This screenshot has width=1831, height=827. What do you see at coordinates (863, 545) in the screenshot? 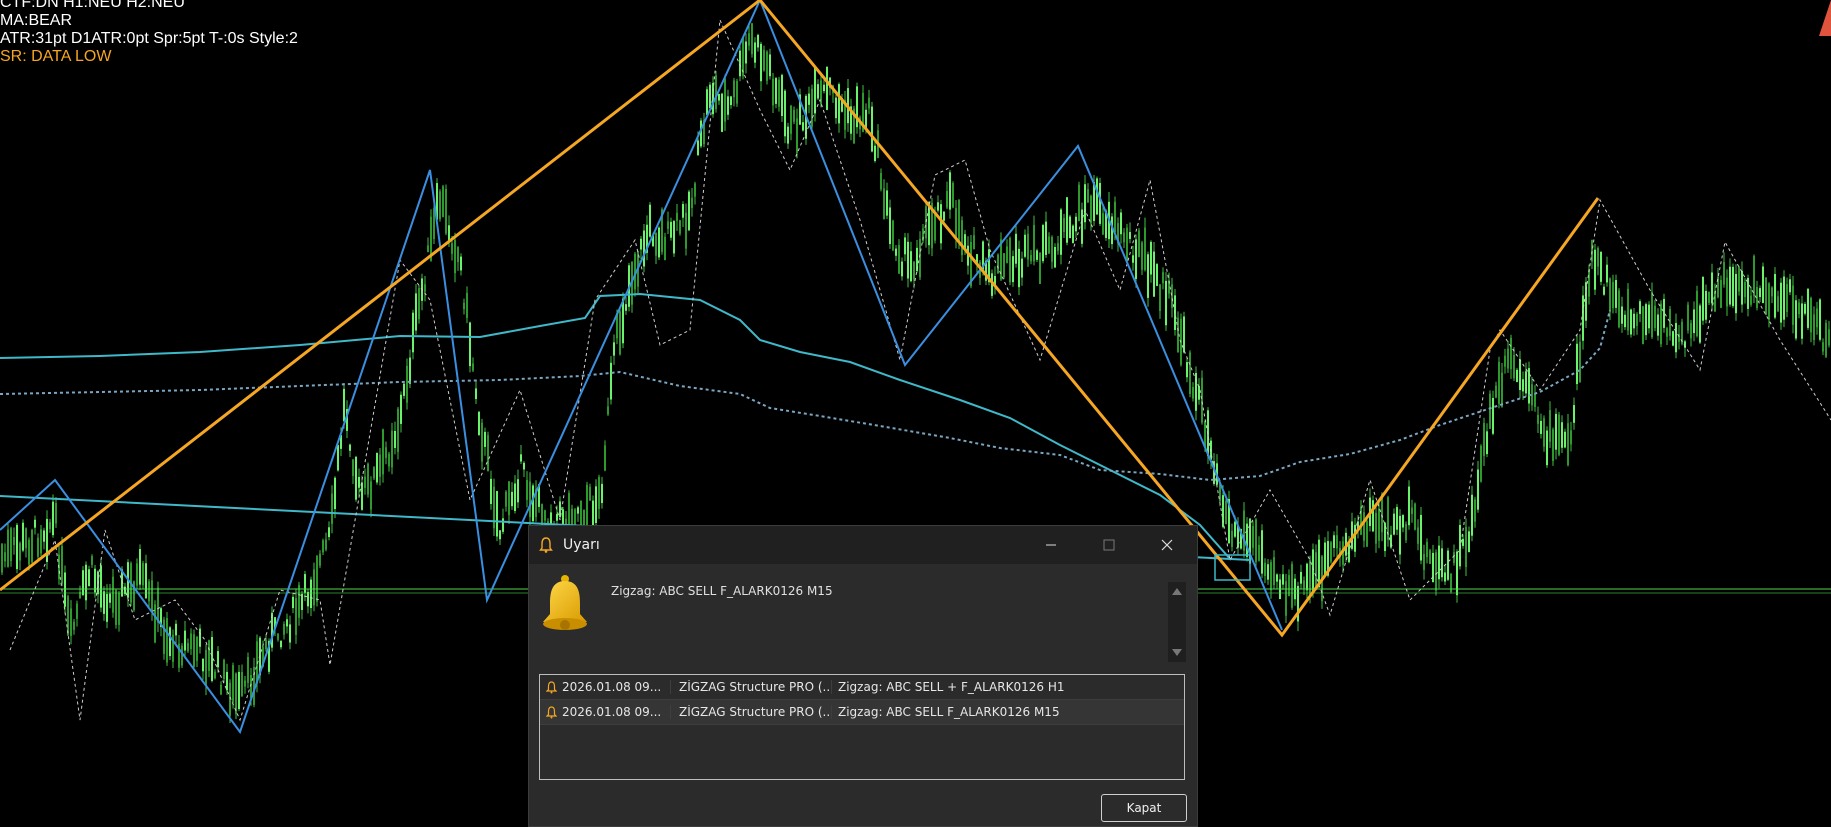
I see `dialog-titlebar: Uyarı` at bounding box center [863, 545].